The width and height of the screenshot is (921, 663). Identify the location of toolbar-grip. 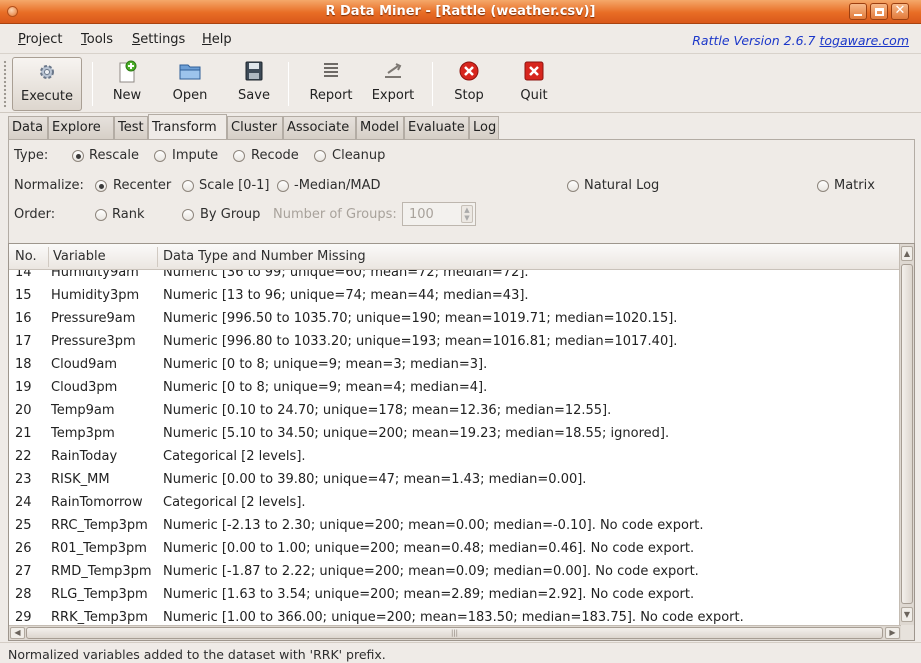
(5, 84).